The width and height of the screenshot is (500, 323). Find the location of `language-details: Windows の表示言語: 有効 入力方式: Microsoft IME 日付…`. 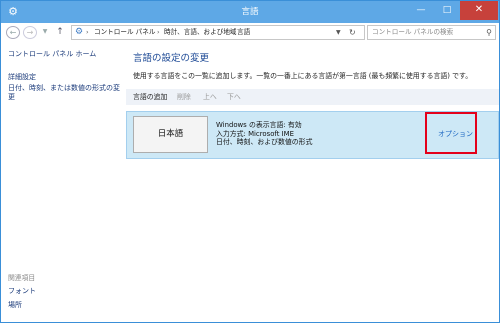

language-details: Windows の表示言語: 有効 入力方式: Microsoft IME 日付… is located at coordinates (264, 134).